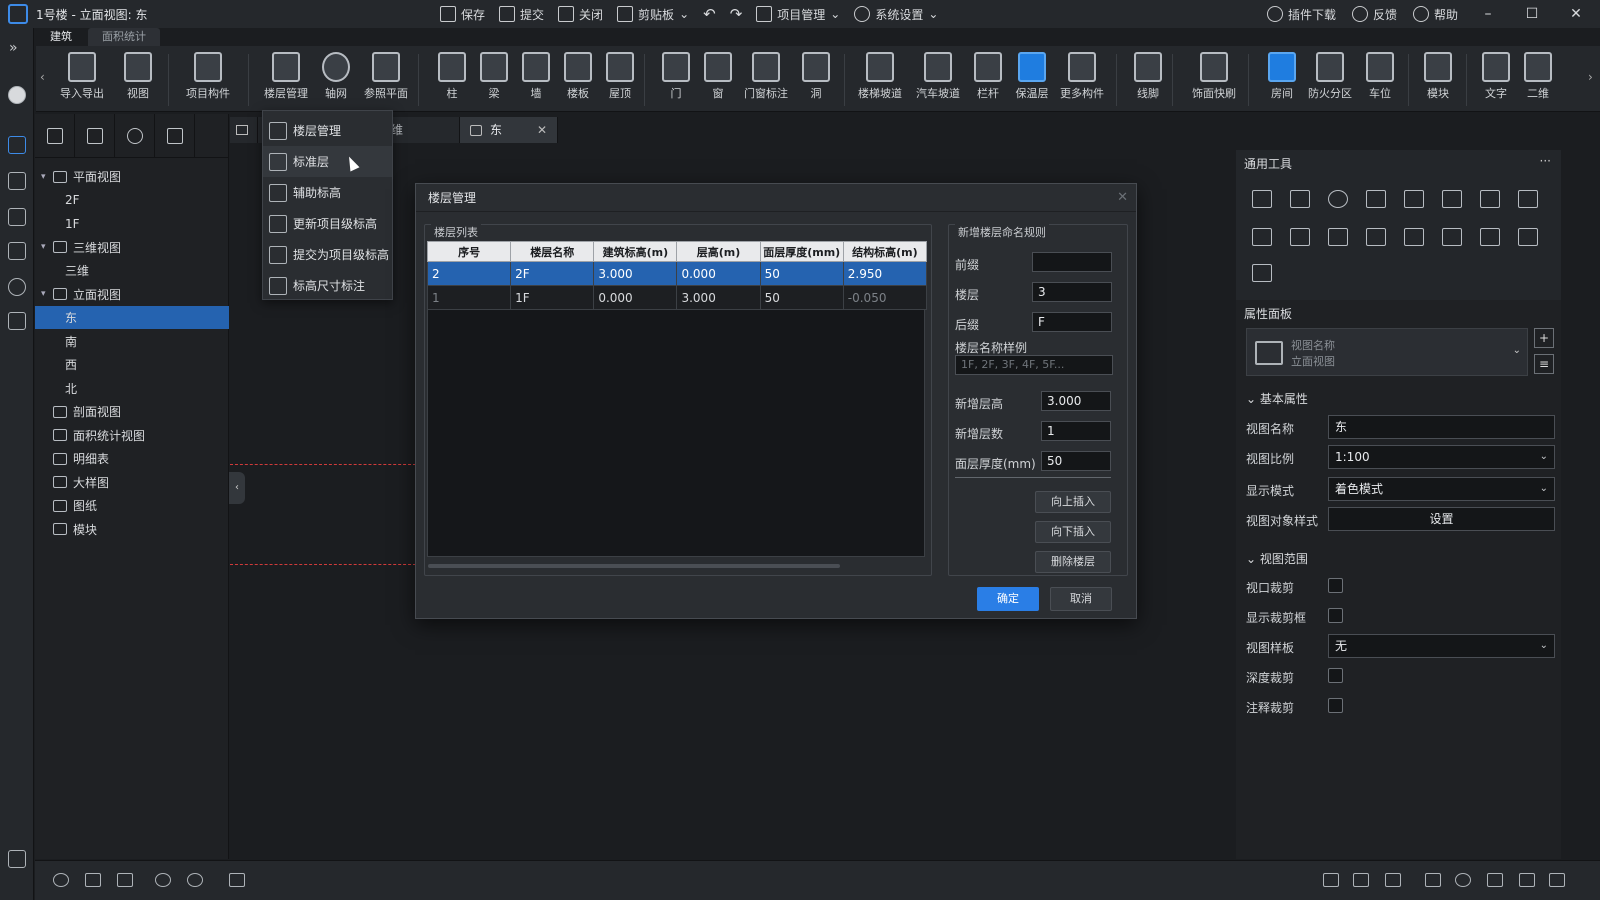 This screenshot has height=900, width=1600. Describe the element at coordinates (816, 76) in the screenshot. I see `opening-button: 洞` at that location.